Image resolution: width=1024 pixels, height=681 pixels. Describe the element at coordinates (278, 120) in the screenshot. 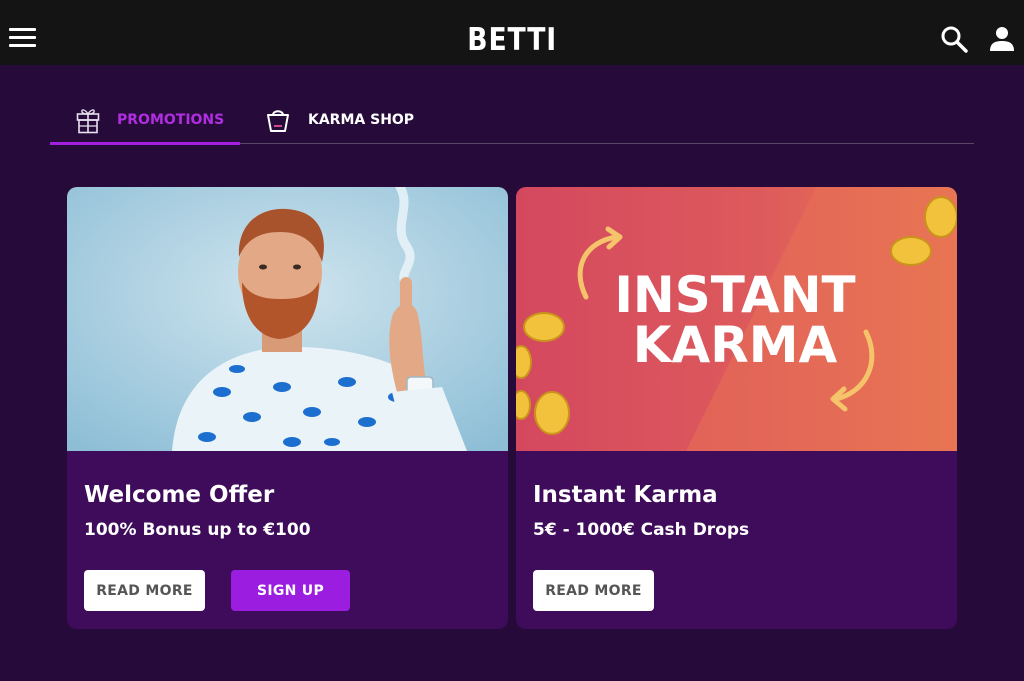

I see `shopping-bag-icon` at that location.